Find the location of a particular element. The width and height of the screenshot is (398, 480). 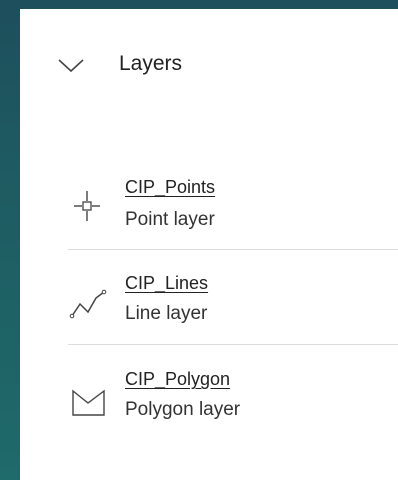

chevron-down-icon is located at coordinates (71, 65).